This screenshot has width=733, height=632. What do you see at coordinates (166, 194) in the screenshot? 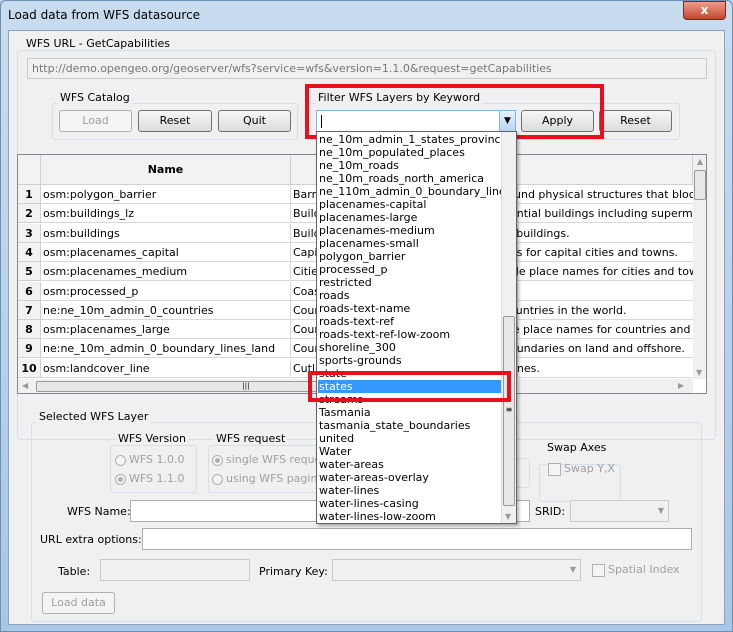
I see `cell-name: osm:polygon_barrier` at bounding box center [166, 194].